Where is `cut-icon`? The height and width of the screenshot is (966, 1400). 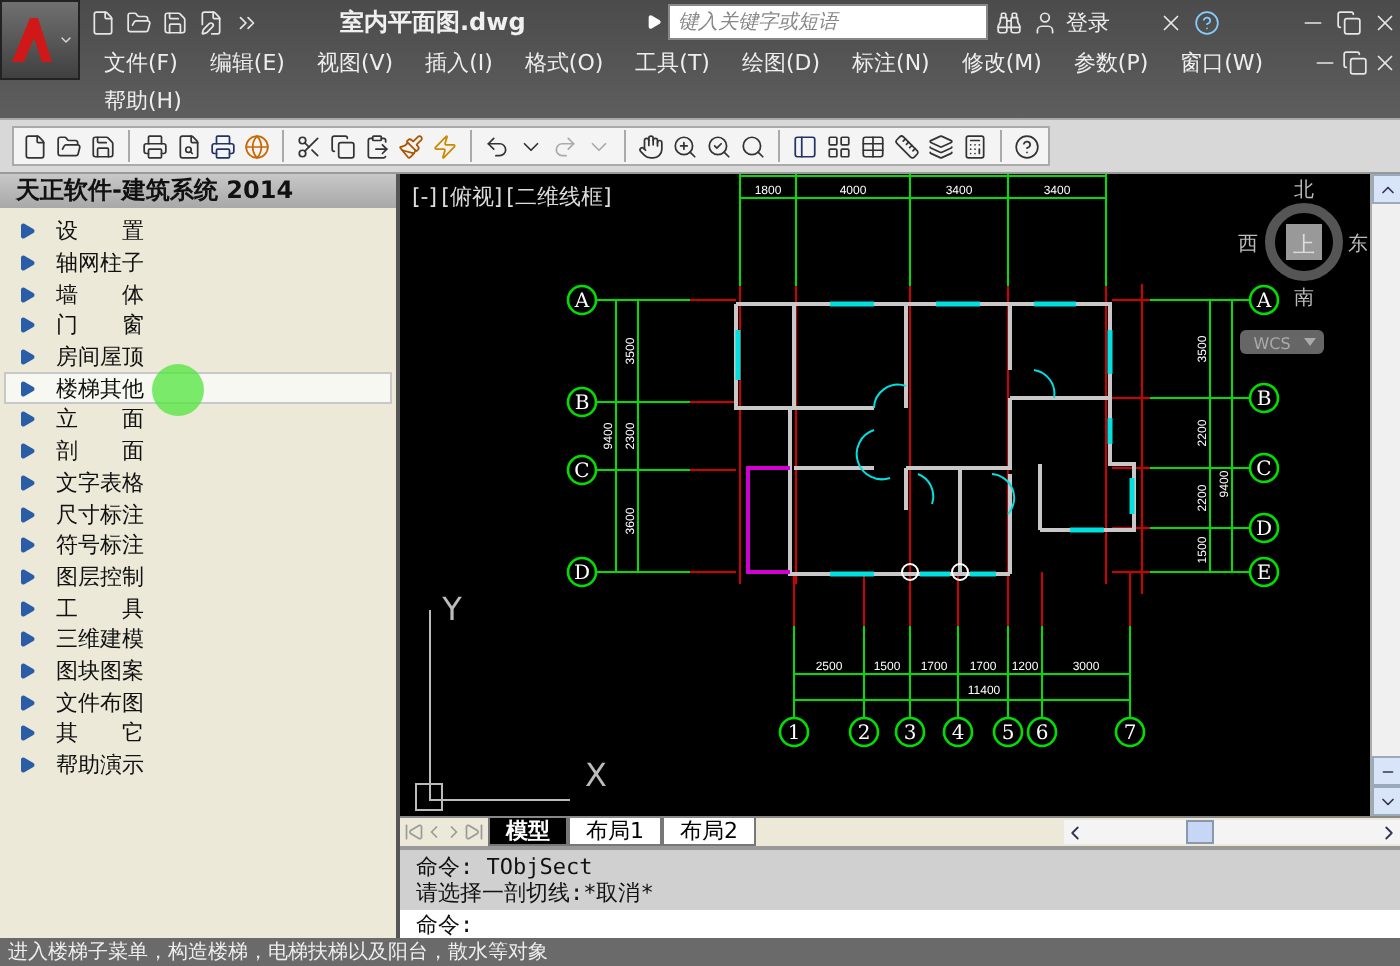
cut-icon is located at coordinates (309, 146).